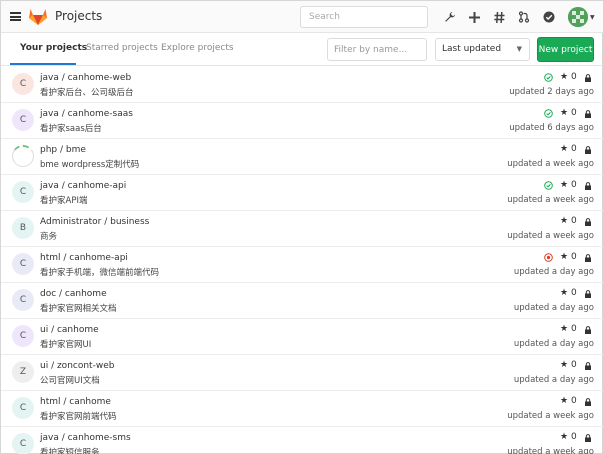 This screenshot has height=454, width=603. I want to click on project-name-link: java / canhome-saas, so click(86, 114).